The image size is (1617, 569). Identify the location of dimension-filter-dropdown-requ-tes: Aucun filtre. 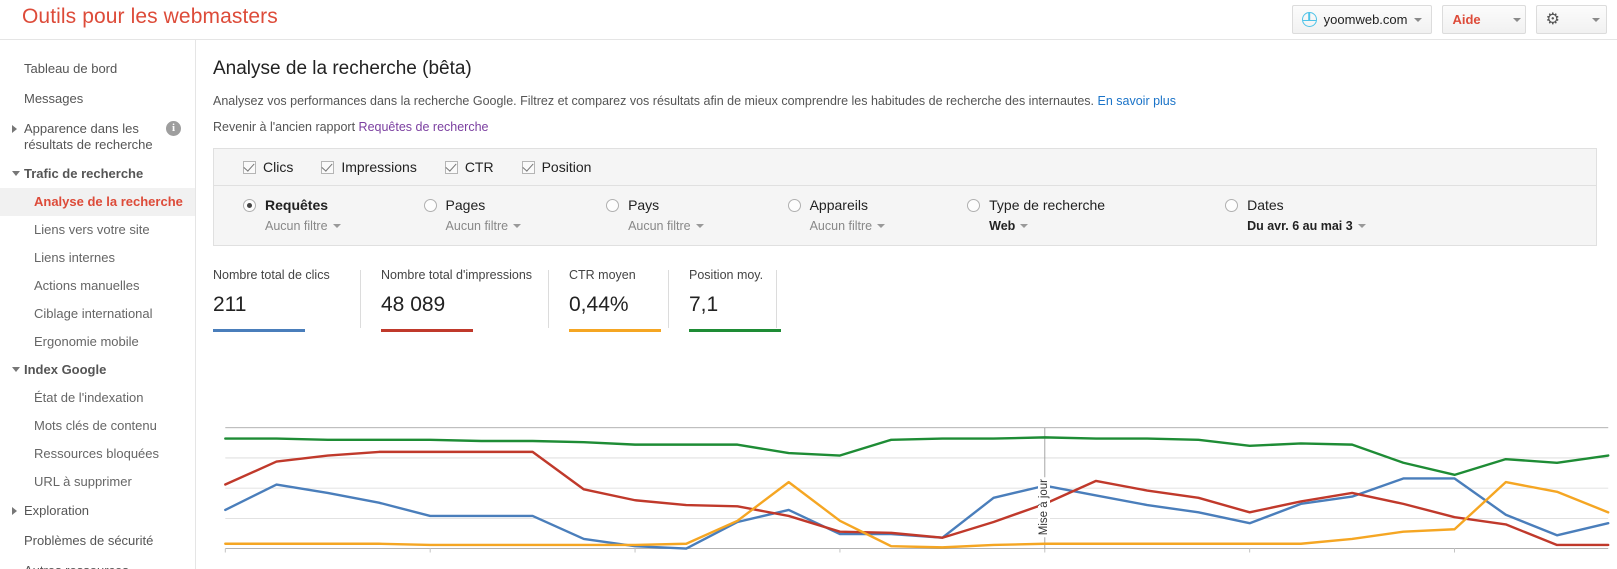
(303, 226).